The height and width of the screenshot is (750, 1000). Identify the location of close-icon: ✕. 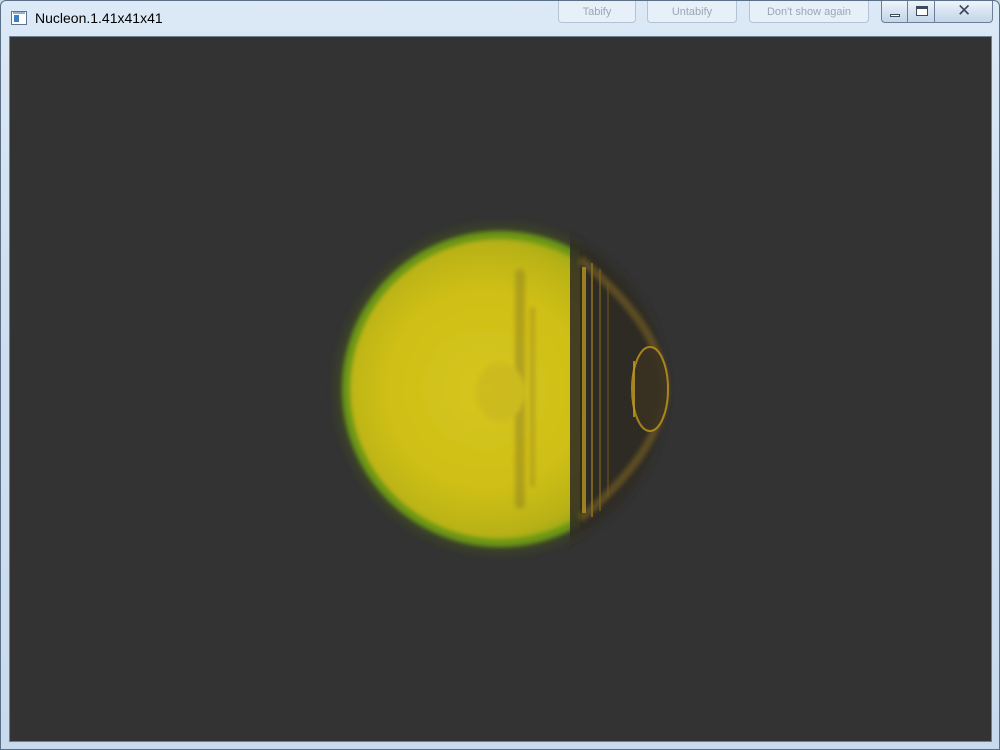
(964, 11).